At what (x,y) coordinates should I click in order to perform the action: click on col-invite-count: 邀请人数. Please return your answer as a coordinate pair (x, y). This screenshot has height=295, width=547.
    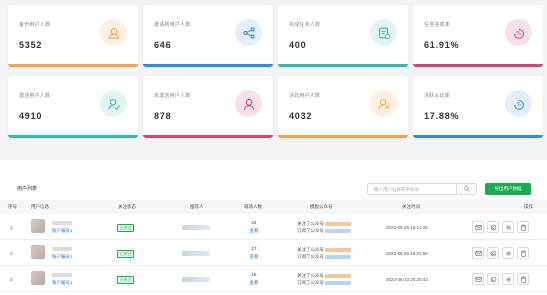
    Looking at the image, I should click on (253, 206).